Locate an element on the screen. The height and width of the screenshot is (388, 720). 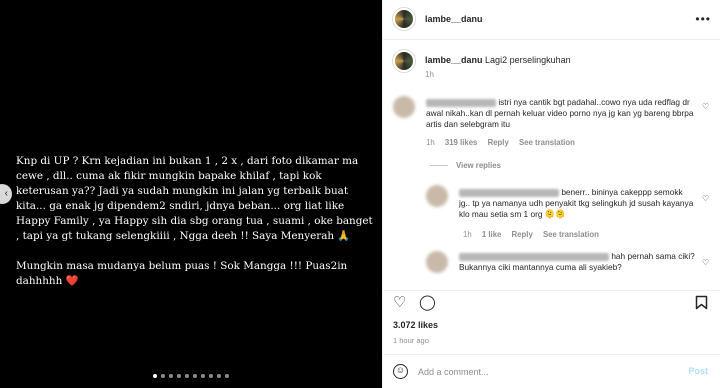
comment-input is located at coordinates (543, 372).